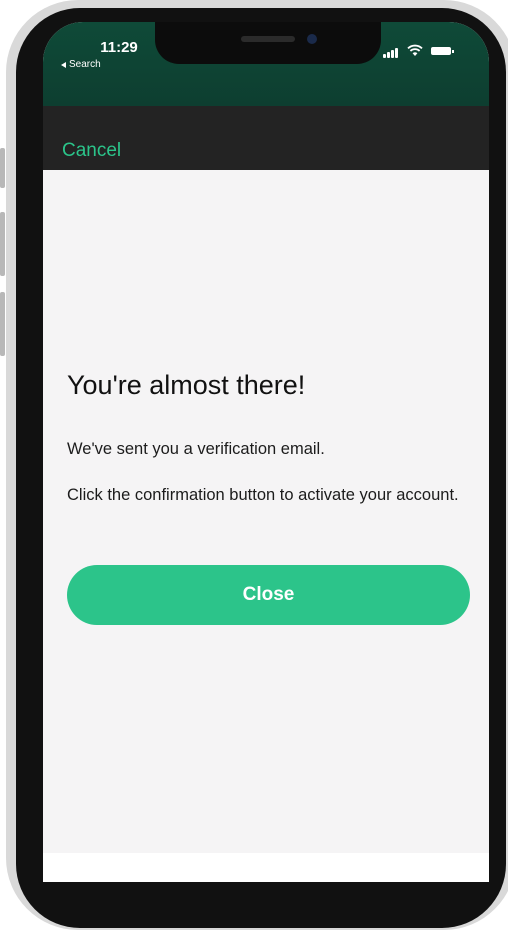  Describe the element at coordinates (63, 64) in the screenshot. I see `back-arrow-icon` at that location.